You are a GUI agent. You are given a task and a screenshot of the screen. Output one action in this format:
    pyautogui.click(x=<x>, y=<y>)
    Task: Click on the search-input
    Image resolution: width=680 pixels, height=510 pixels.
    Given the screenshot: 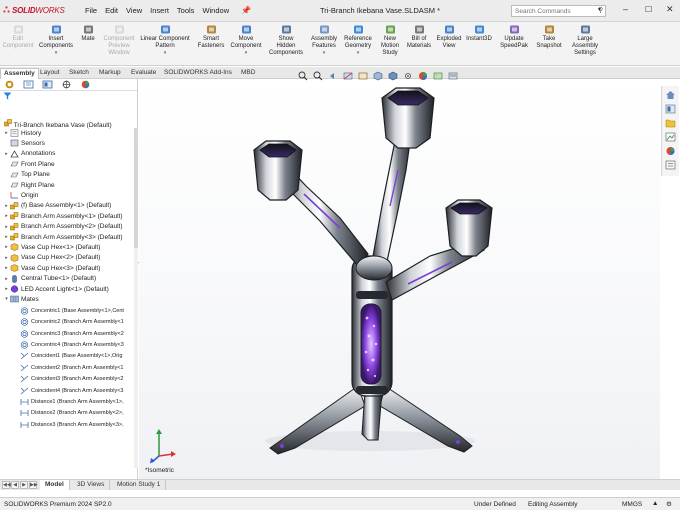 What is the action you would take?
    pyautogui.click(x=550, y=11)
    